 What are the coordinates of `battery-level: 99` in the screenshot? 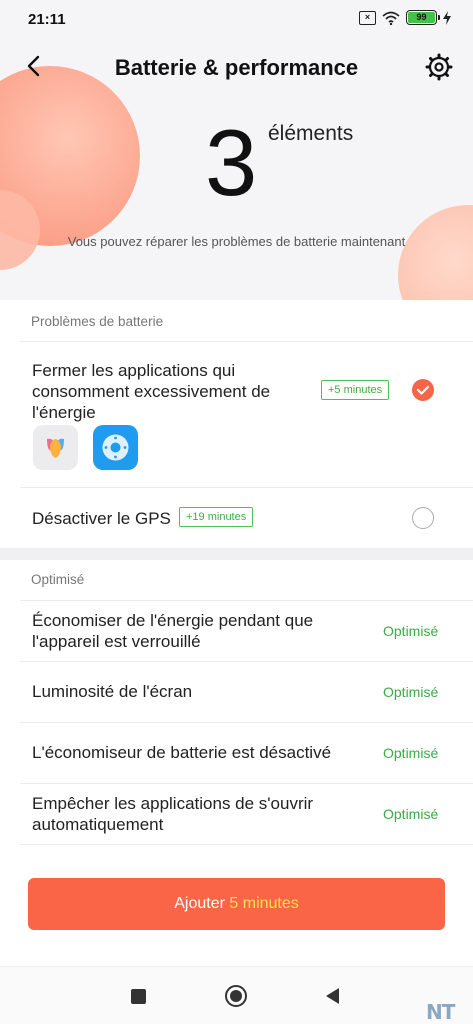 It's located at (421, 17).